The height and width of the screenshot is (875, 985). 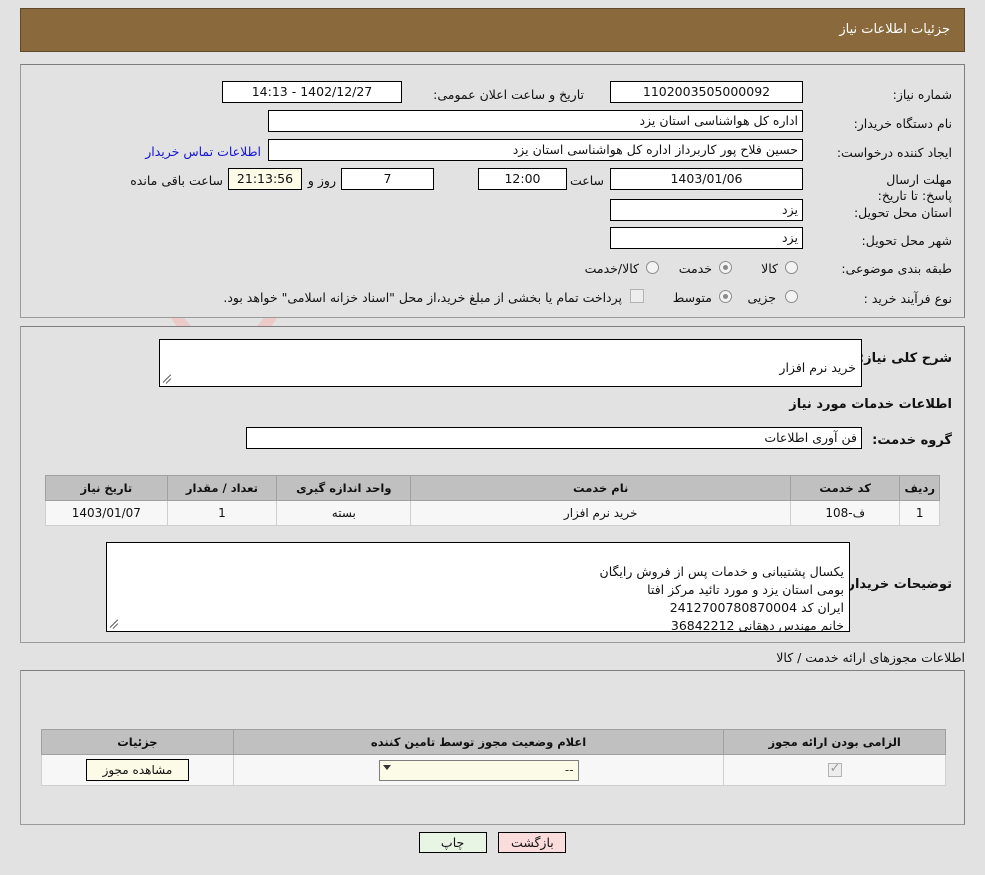 What do you see at coordinates (652, 267) in the screenshot?
I see `category-radio-kala-khedmat` at bounding box center [652, 267].